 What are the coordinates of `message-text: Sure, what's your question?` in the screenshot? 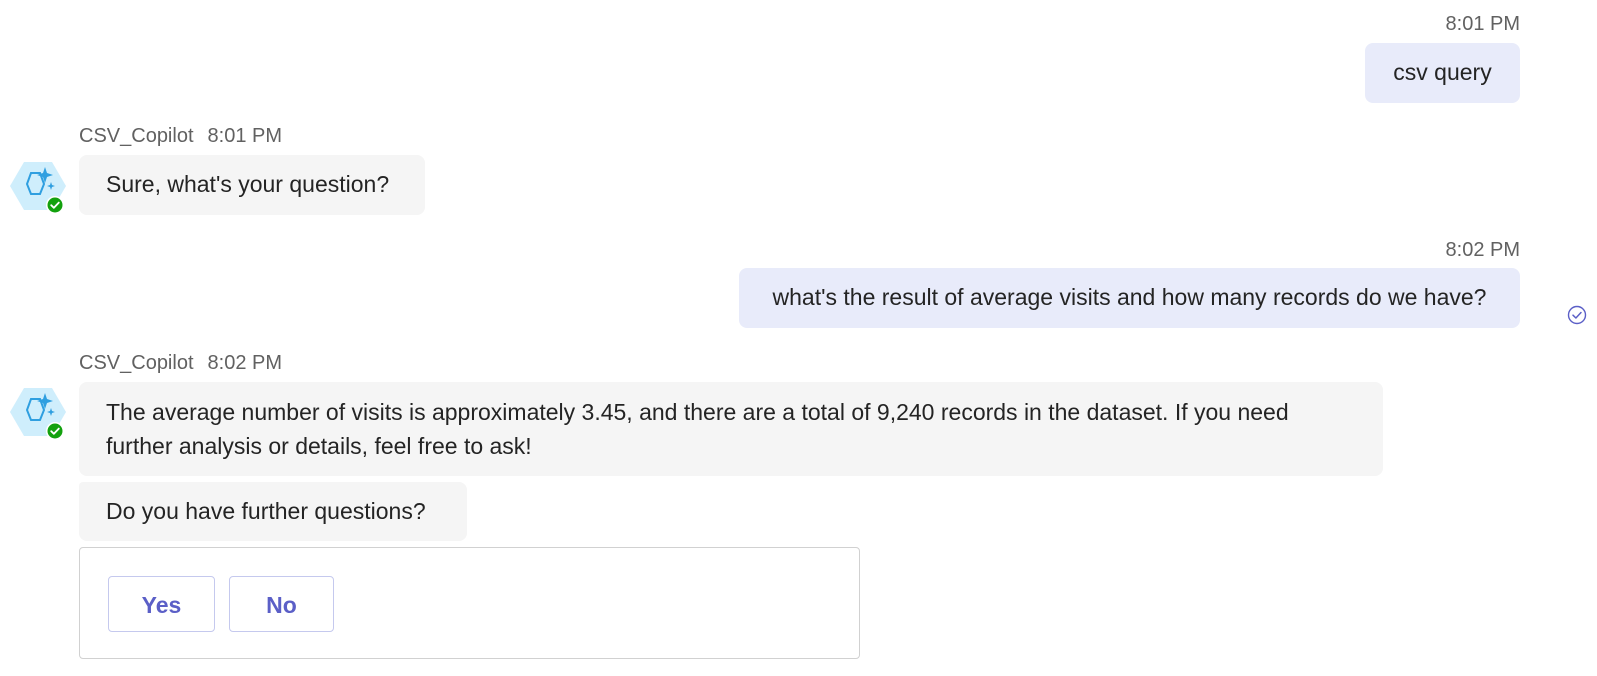 It's located at (248, 184).